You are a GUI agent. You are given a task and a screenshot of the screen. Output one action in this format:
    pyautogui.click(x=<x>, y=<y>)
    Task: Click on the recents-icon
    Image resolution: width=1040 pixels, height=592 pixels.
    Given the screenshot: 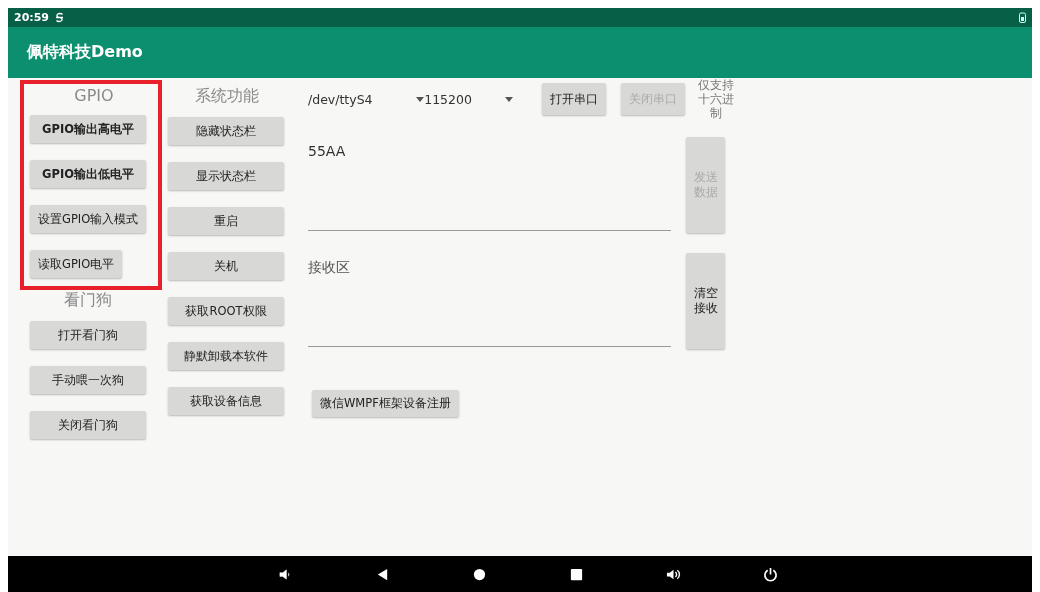 What is the action you would take?
    pyautogui.click(x=576, y=574)
    